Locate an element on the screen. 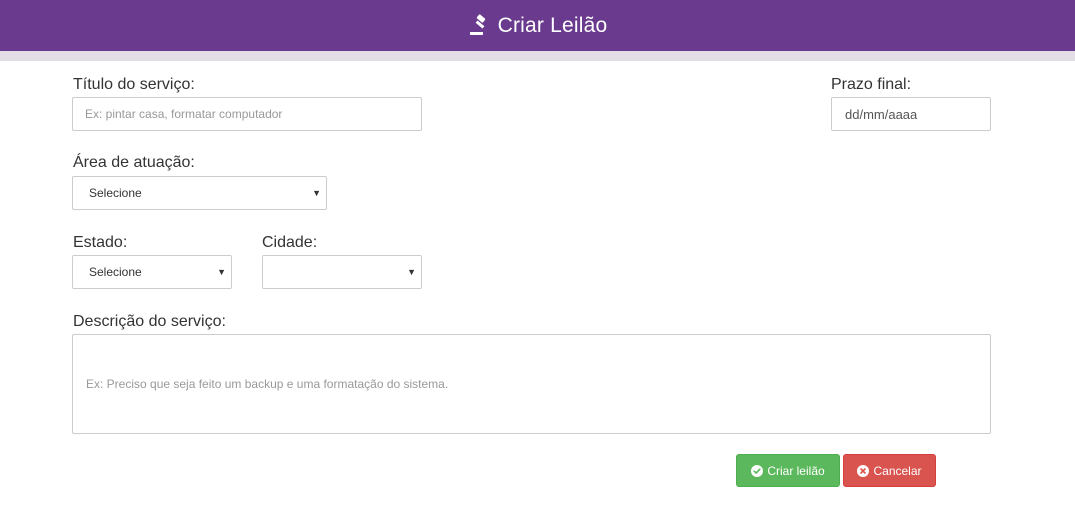  gavel-icon is located at coordinates (477, 24).